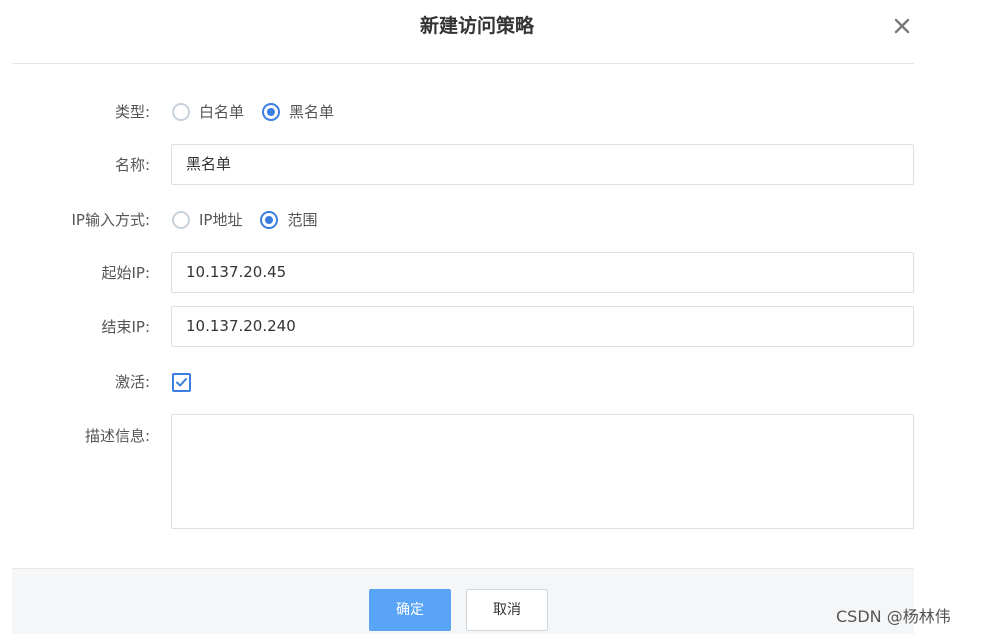 The height and width of the screenshot is (634, 996). What do you see at coordinates (181, 220) in the screenshot?
I see `radio-ip-address` at bounding box center [181, 220].